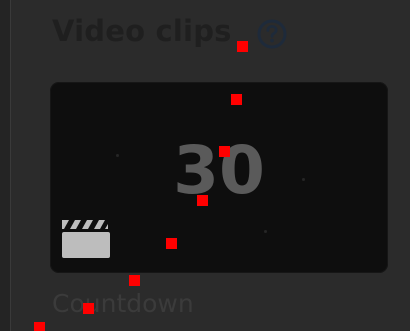 This screenshot has width=410, height=331. I want to click on clip-caption: Countdown, so click(123, 303).